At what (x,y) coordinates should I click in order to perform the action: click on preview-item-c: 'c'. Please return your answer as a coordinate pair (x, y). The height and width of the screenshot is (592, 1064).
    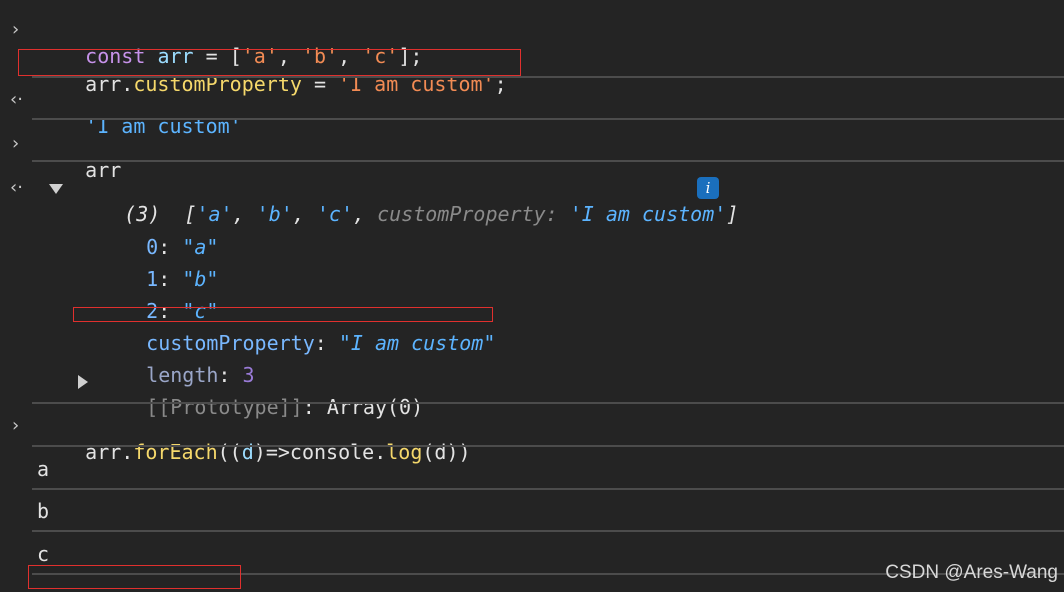
    Looking at the image, I should click on (334, 214).